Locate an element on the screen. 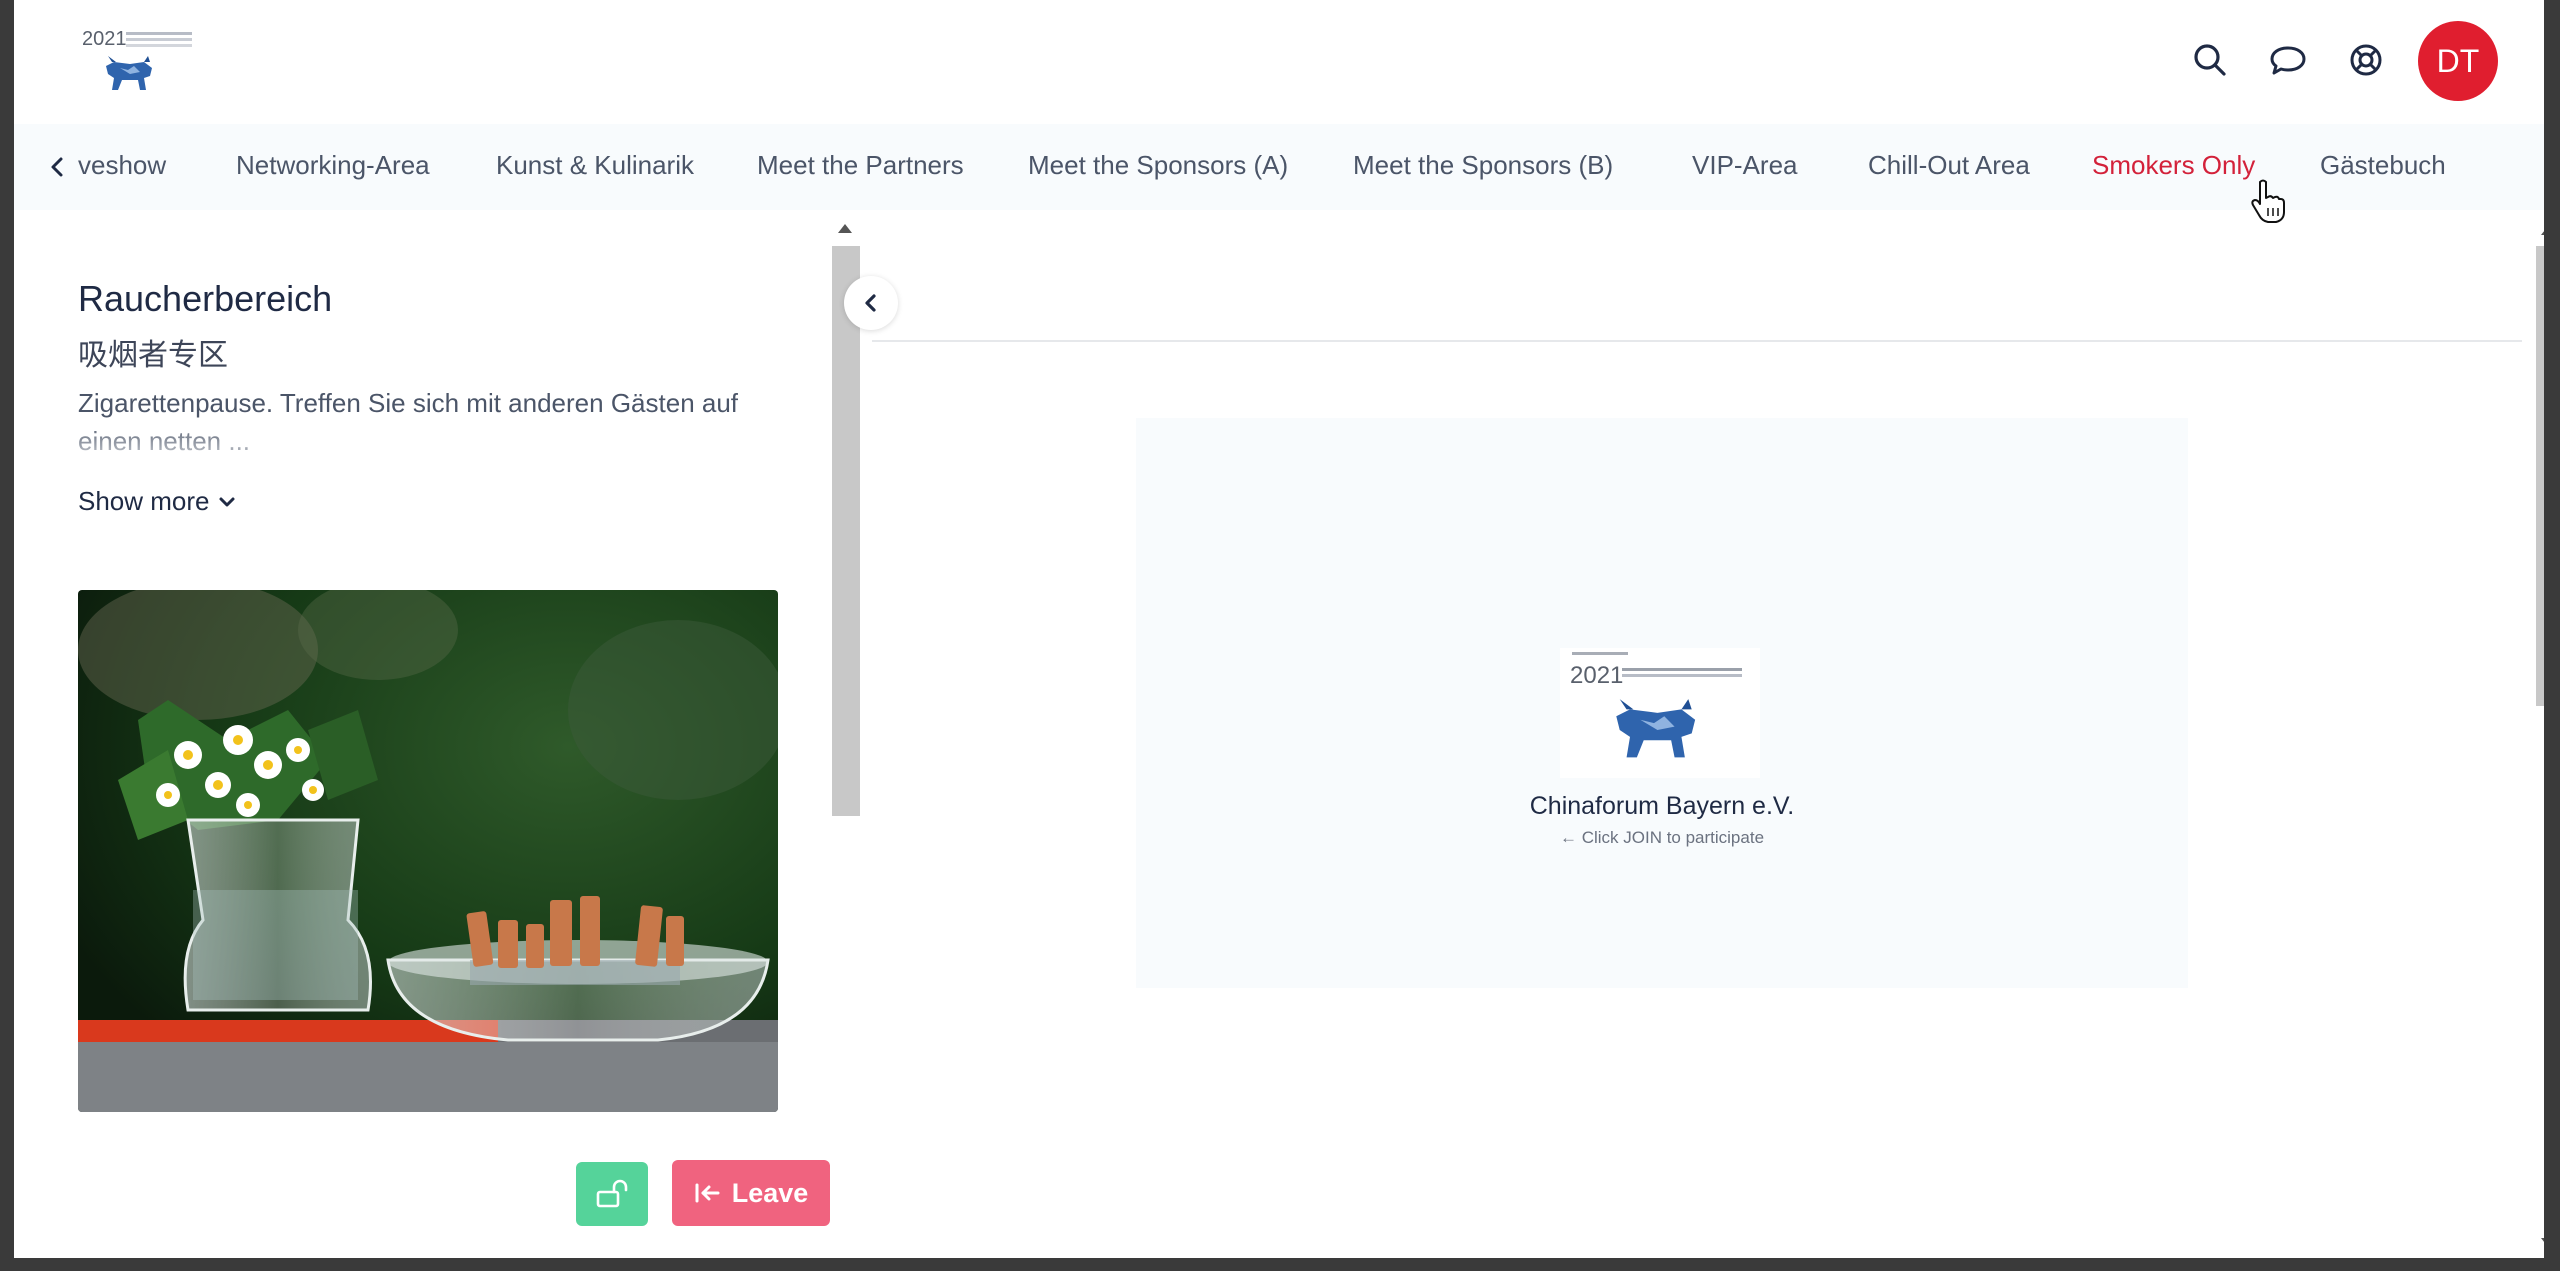  arrow-left-icon: ← is located at coordinates (1568, 837).